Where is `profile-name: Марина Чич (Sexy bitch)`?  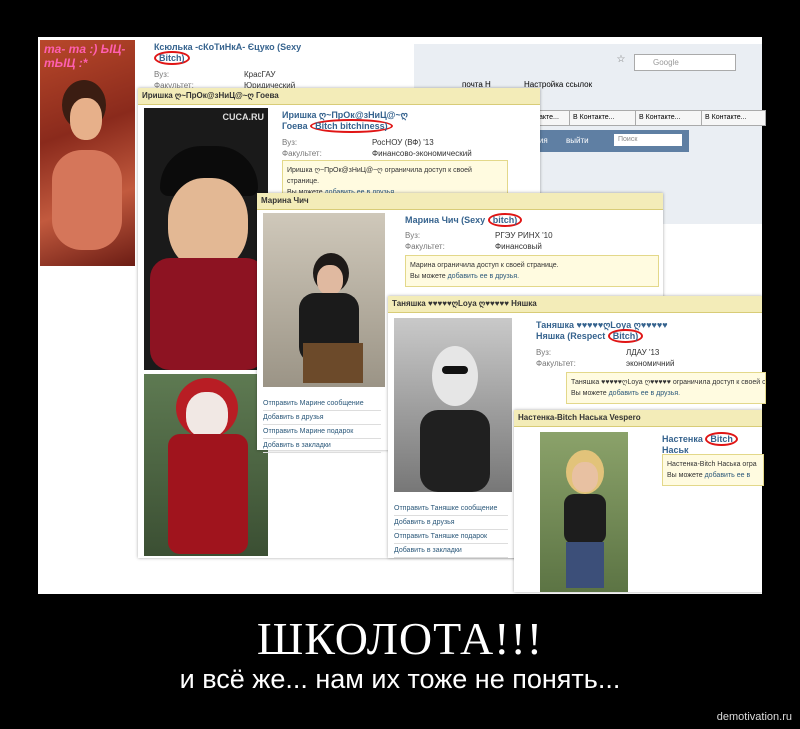
profile-name: Марина Чич (Sexy bitch) is located at coordinates (464, 220).